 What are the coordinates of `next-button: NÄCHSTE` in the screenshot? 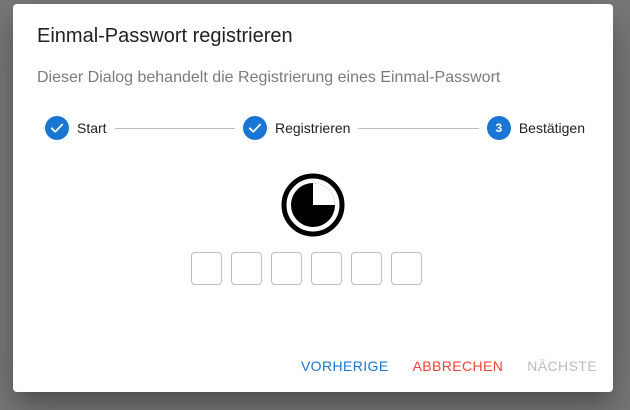 It's located at (562, 366).